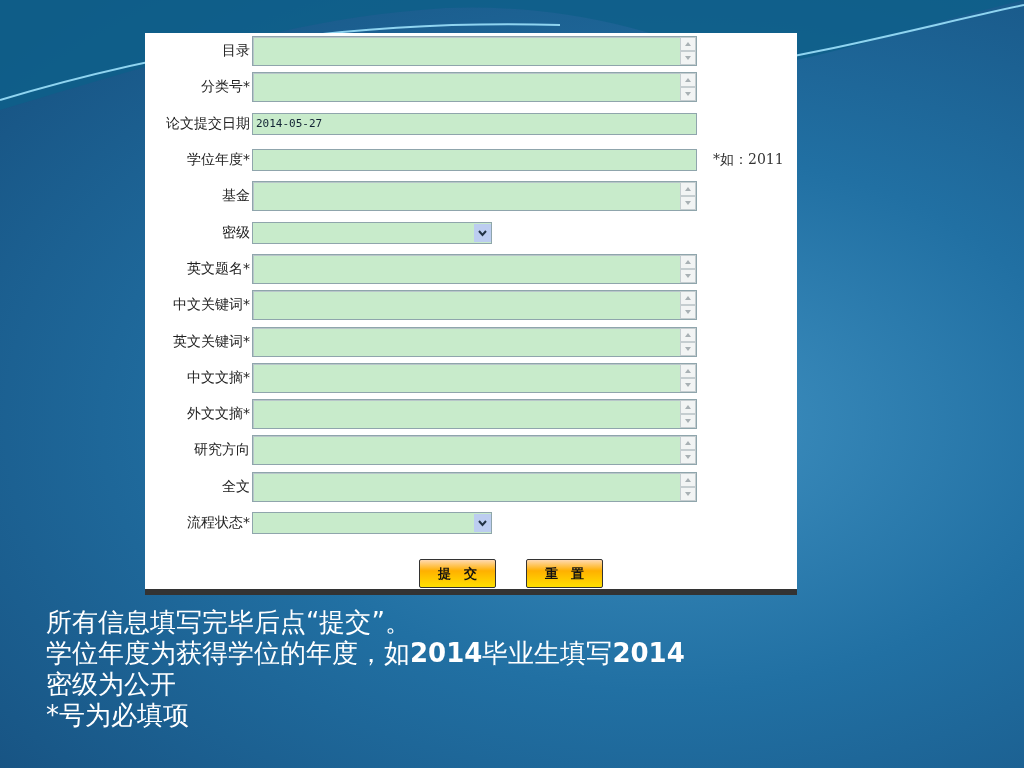 Image resolution: width=1024 pixels, height=768 pixels. I want to click on field-label: 外文文摘*, so click(218, 414).